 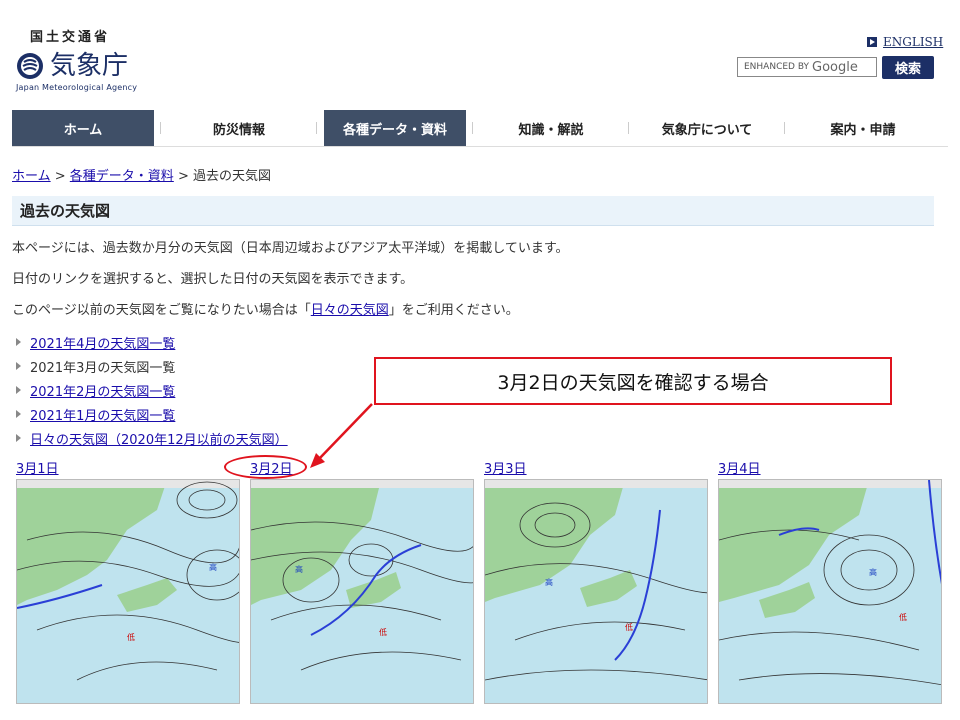 What do you see at coordinates (835, 67) in the screenshot?
I see `google-brand: Google` at bounding box center [835, 67].